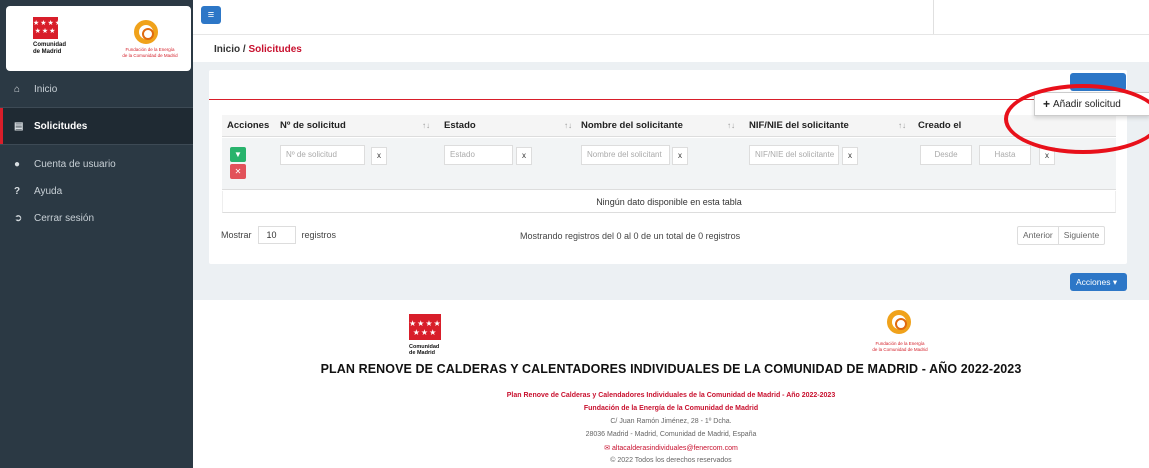  What do you see at coordinates (940, 125) in the screenshot?
I see `column-label: Creado el` at bounding box center [940, 125].